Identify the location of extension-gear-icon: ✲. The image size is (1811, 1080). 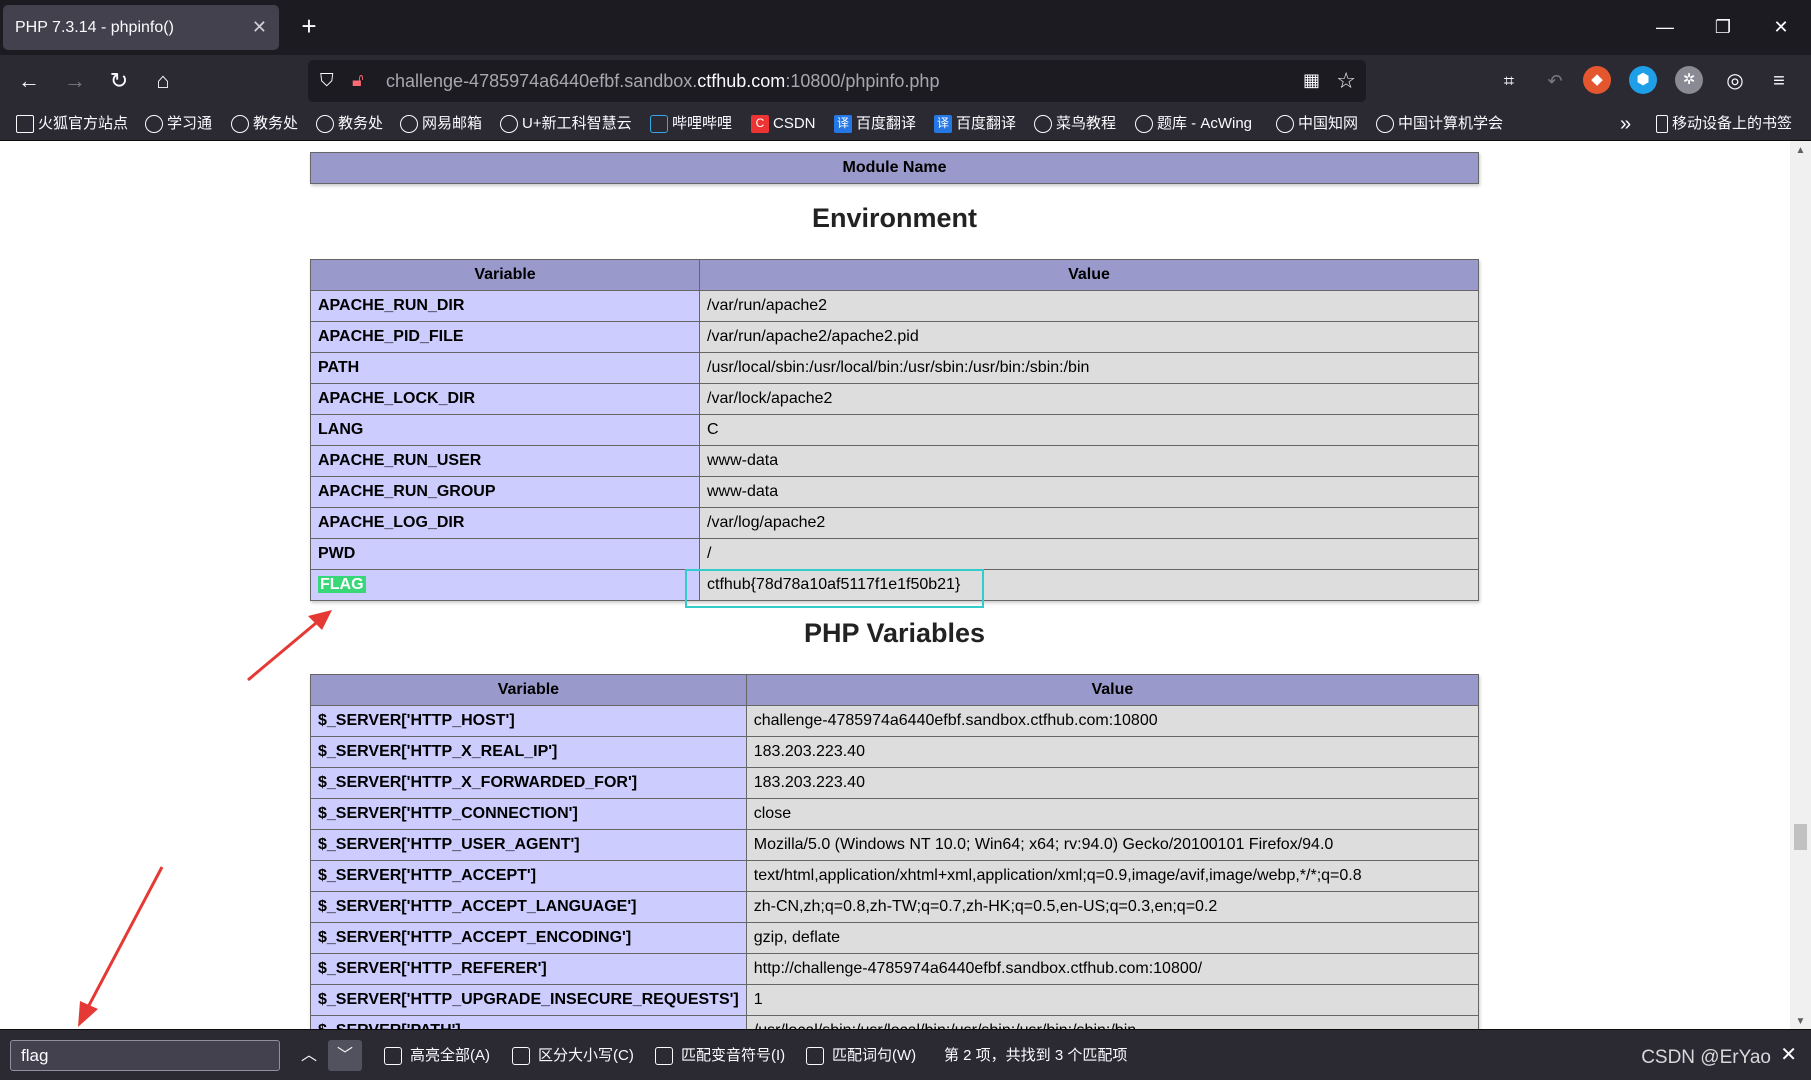
(1689, 80).